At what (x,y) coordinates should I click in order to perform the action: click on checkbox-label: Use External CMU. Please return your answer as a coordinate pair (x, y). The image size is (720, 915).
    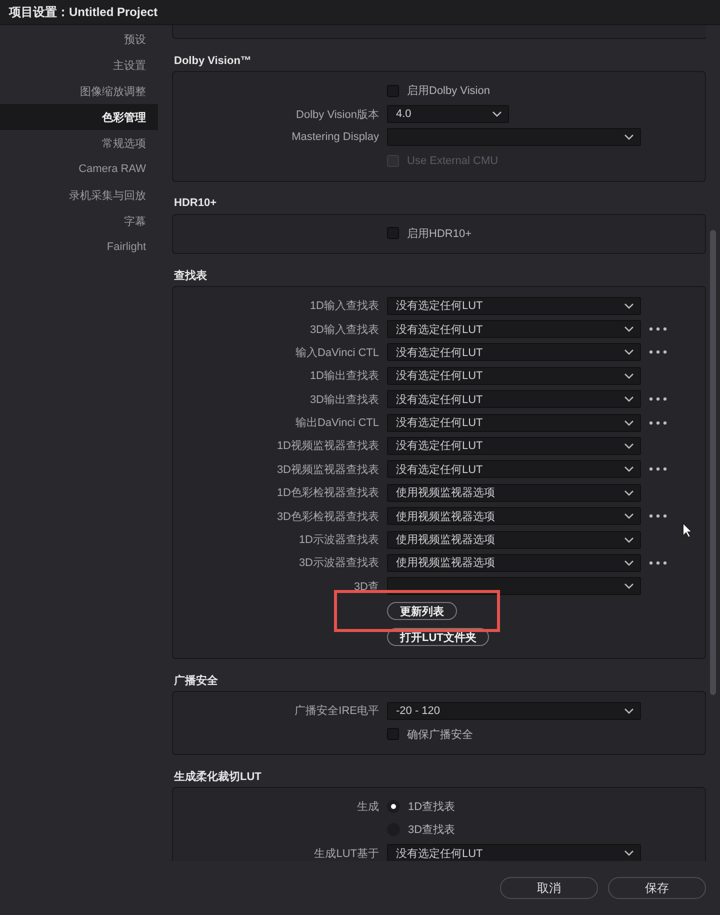
    Looking at the image, I should click on (452, 160).